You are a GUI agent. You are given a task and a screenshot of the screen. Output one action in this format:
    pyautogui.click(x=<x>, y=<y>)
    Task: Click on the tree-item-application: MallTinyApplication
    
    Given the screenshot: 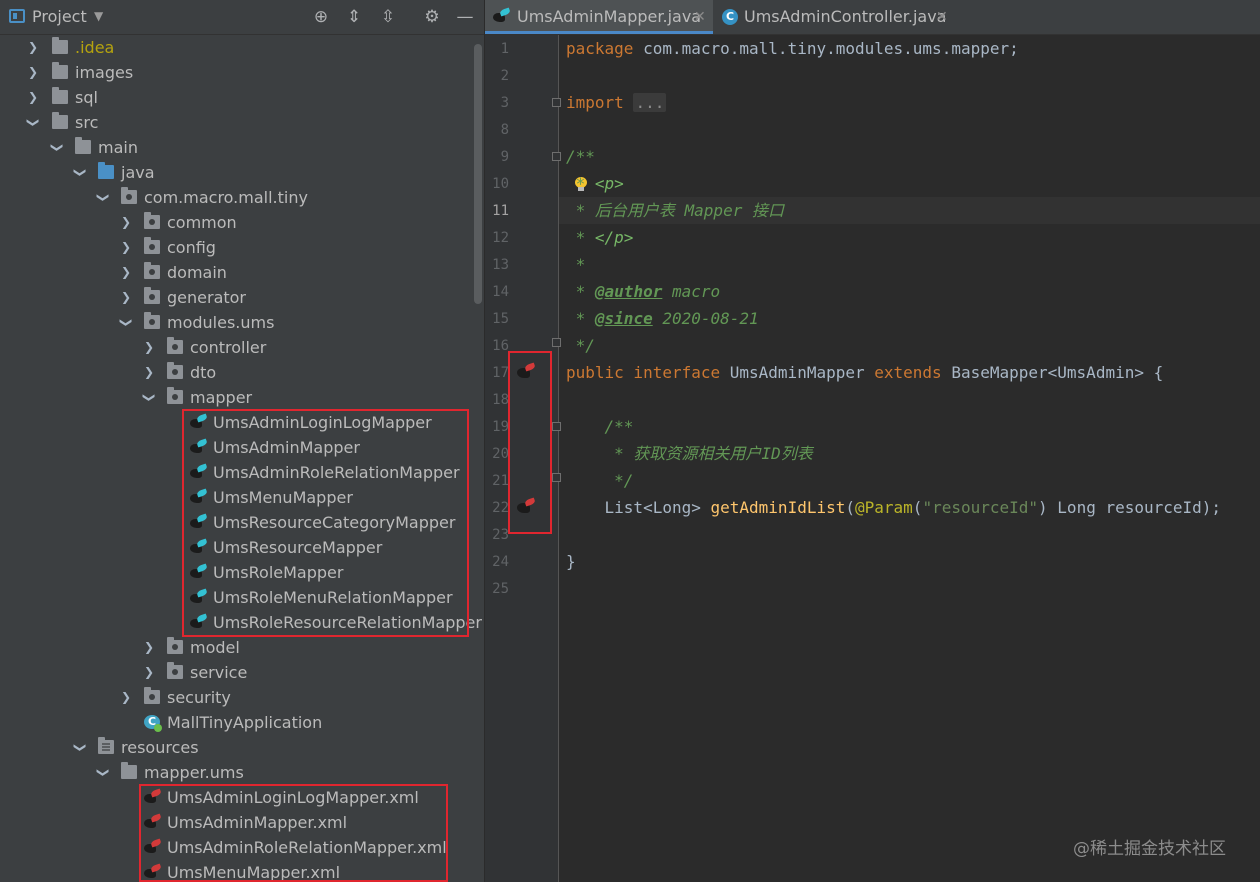 What is the action you would take?
    pyautogui.click(x=242, y=722)
    